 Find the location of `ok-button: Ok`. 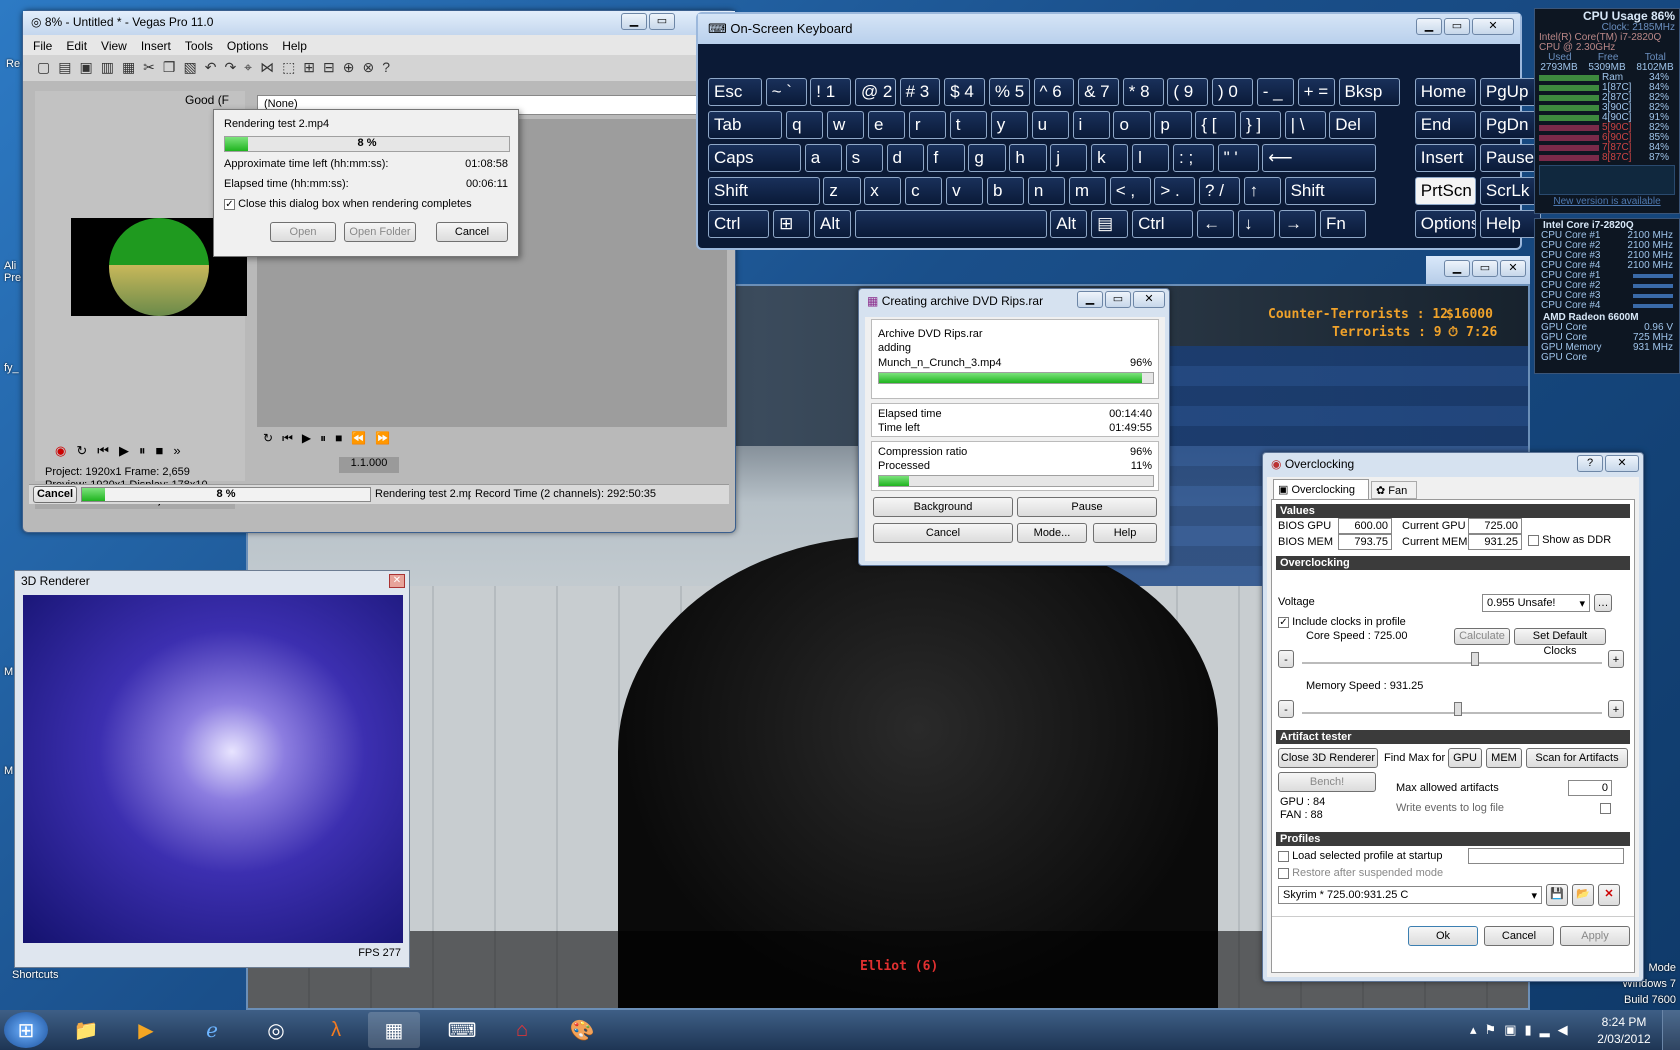

ok-button: Ok is located at coordinates (1443, 936).